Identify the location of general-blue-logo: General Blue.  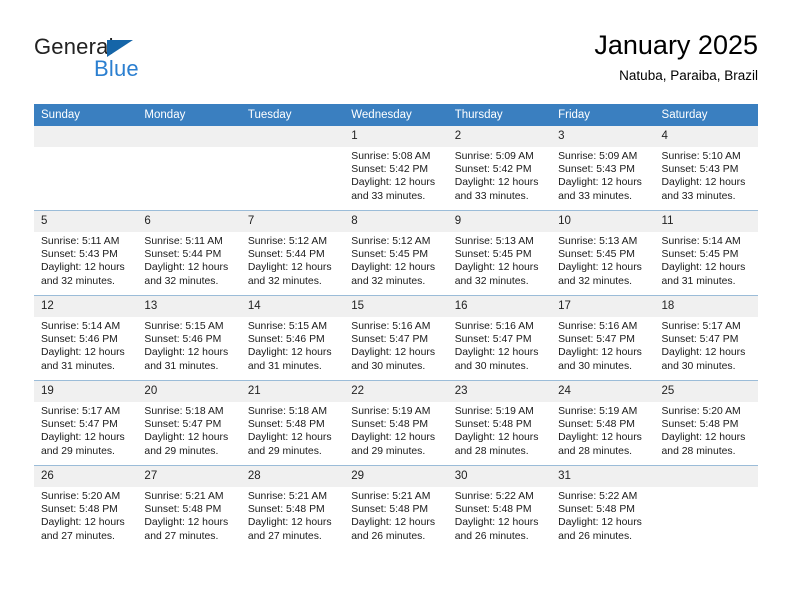
(134, 60).